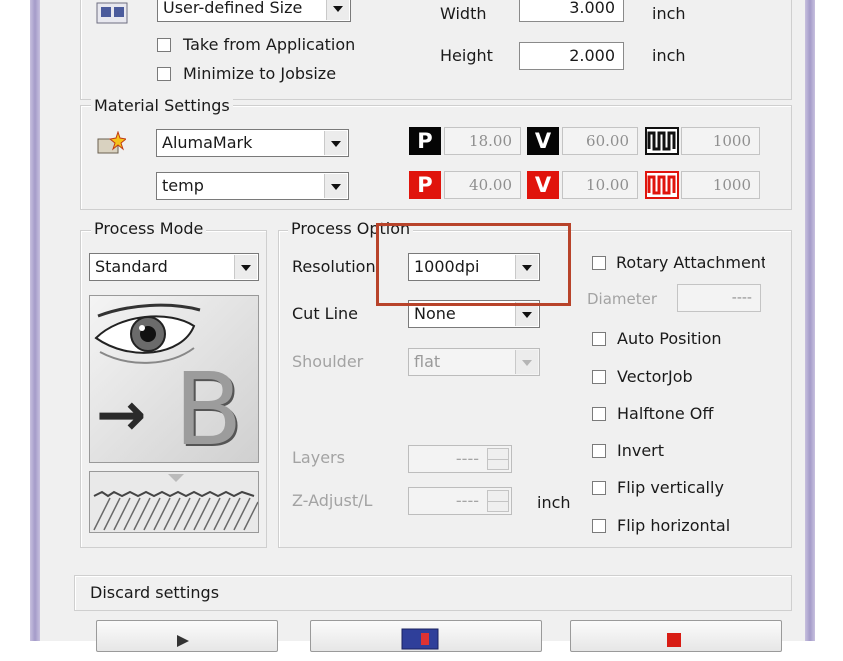 The width and height of the screenshot is (843, 661). Describe the element at coordinates (164, 74) in the screenshot. I see `minimize-to-jobsize-checkbox` at that location.